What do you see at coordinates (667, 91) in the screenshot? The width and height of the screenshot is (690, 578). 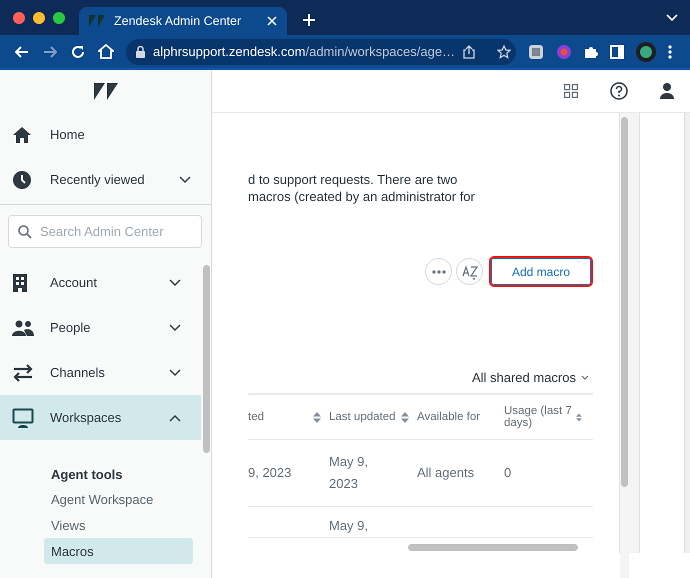 I see `user-icon` at bounding box center [667, 91].